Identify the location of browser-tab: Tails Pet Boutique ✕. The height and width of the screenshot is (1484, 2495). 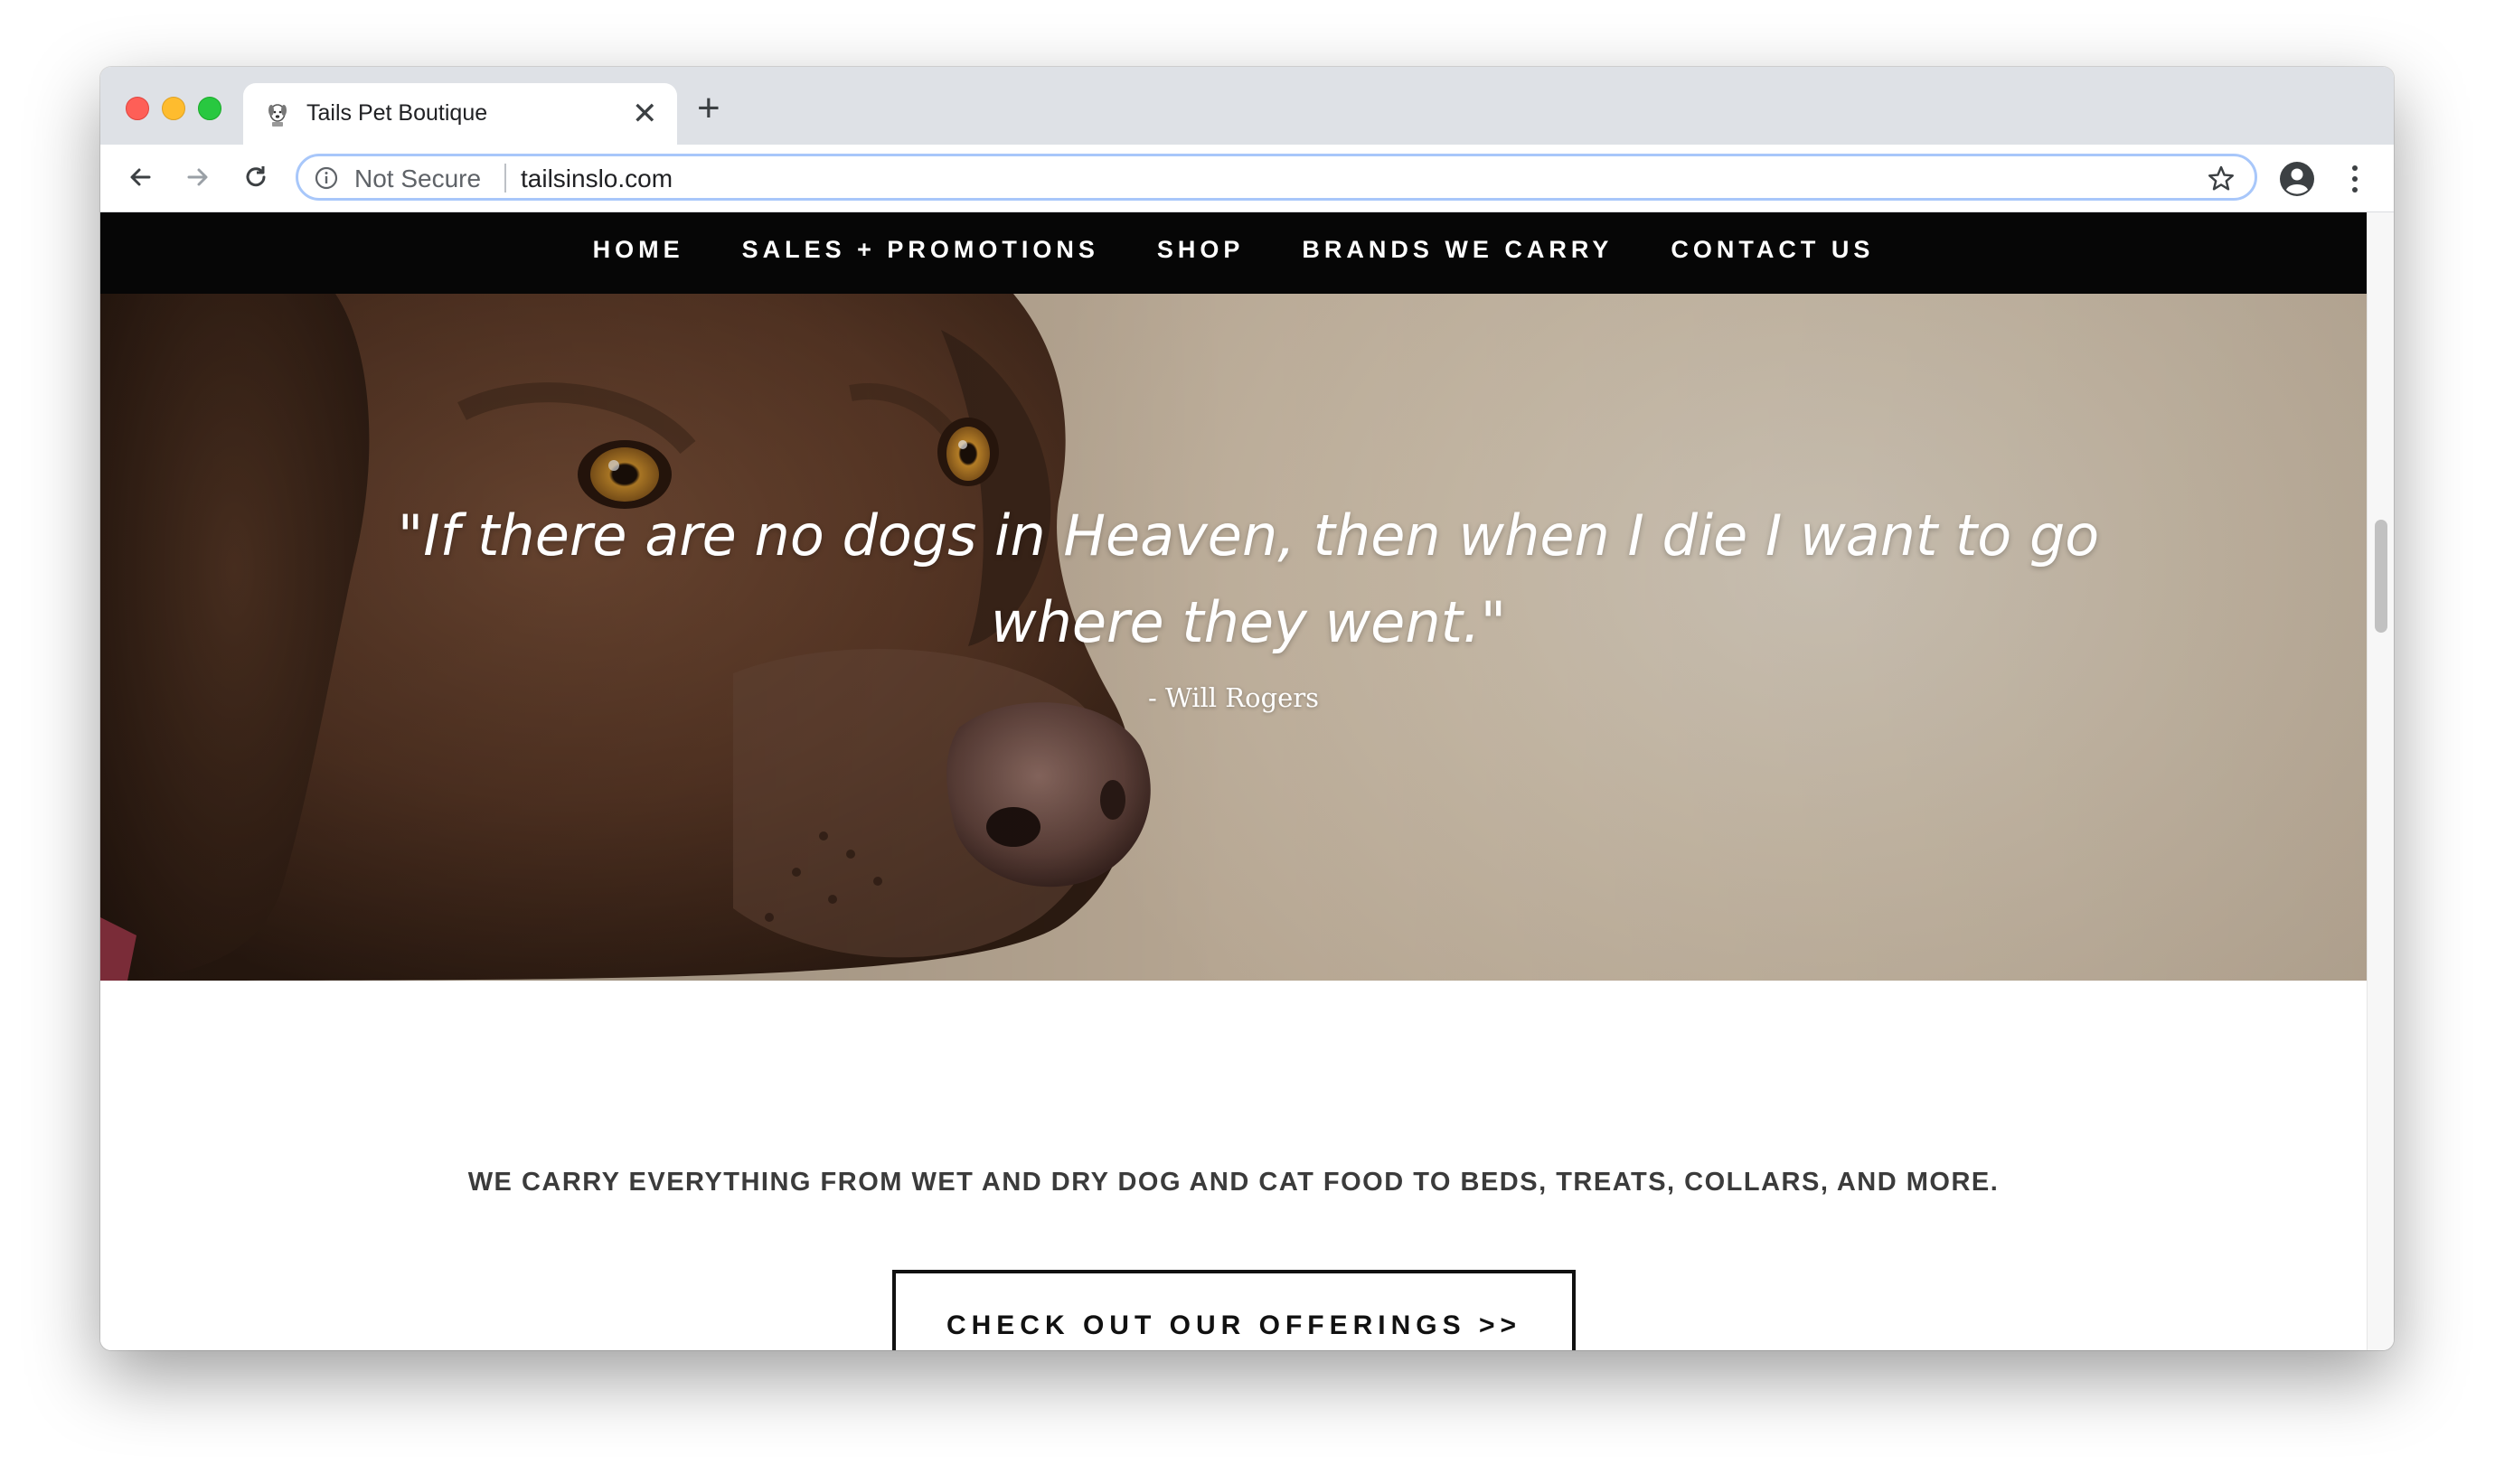
(460, 114).